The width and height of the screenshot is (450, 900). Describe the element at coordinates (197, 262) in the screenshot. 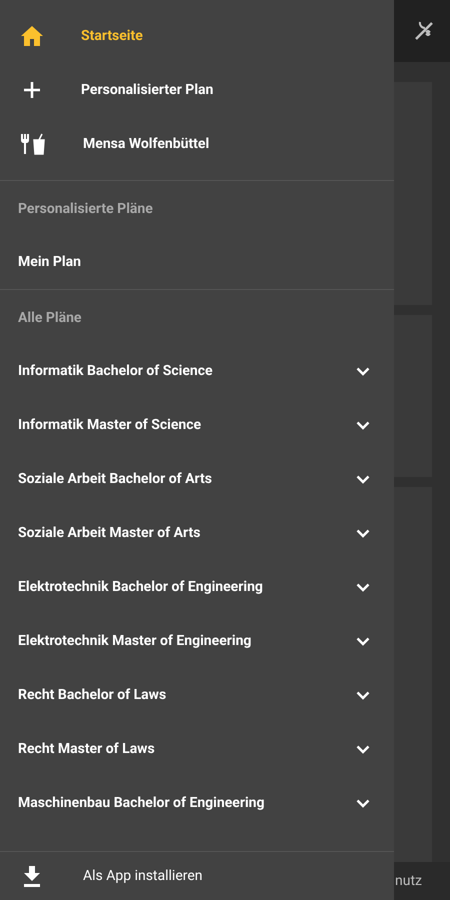

I see `plan-item: Mein Plan` at that location.